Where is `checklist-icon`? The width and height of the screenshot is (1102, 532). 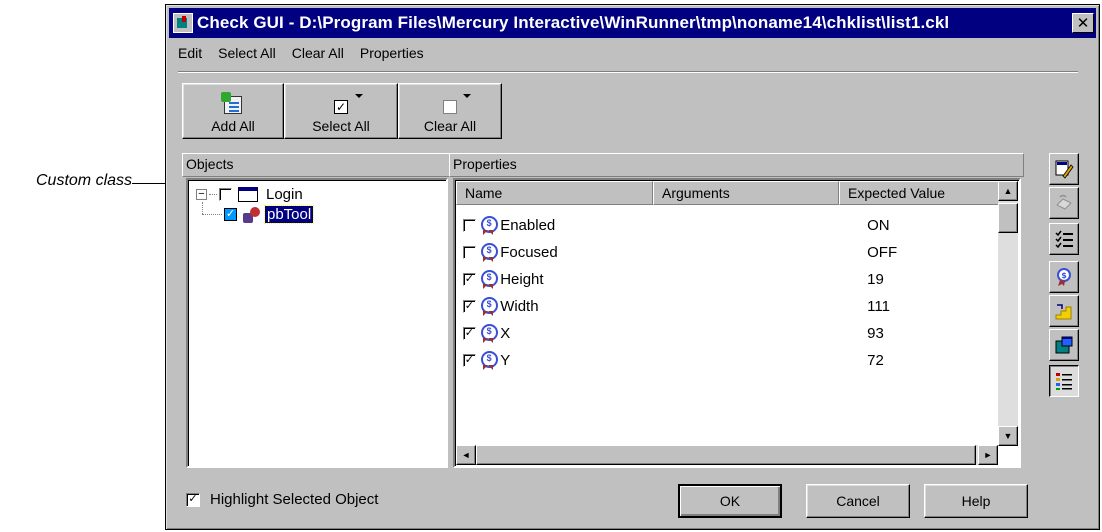 checklist-icon is located at coordinates (1064, 239).